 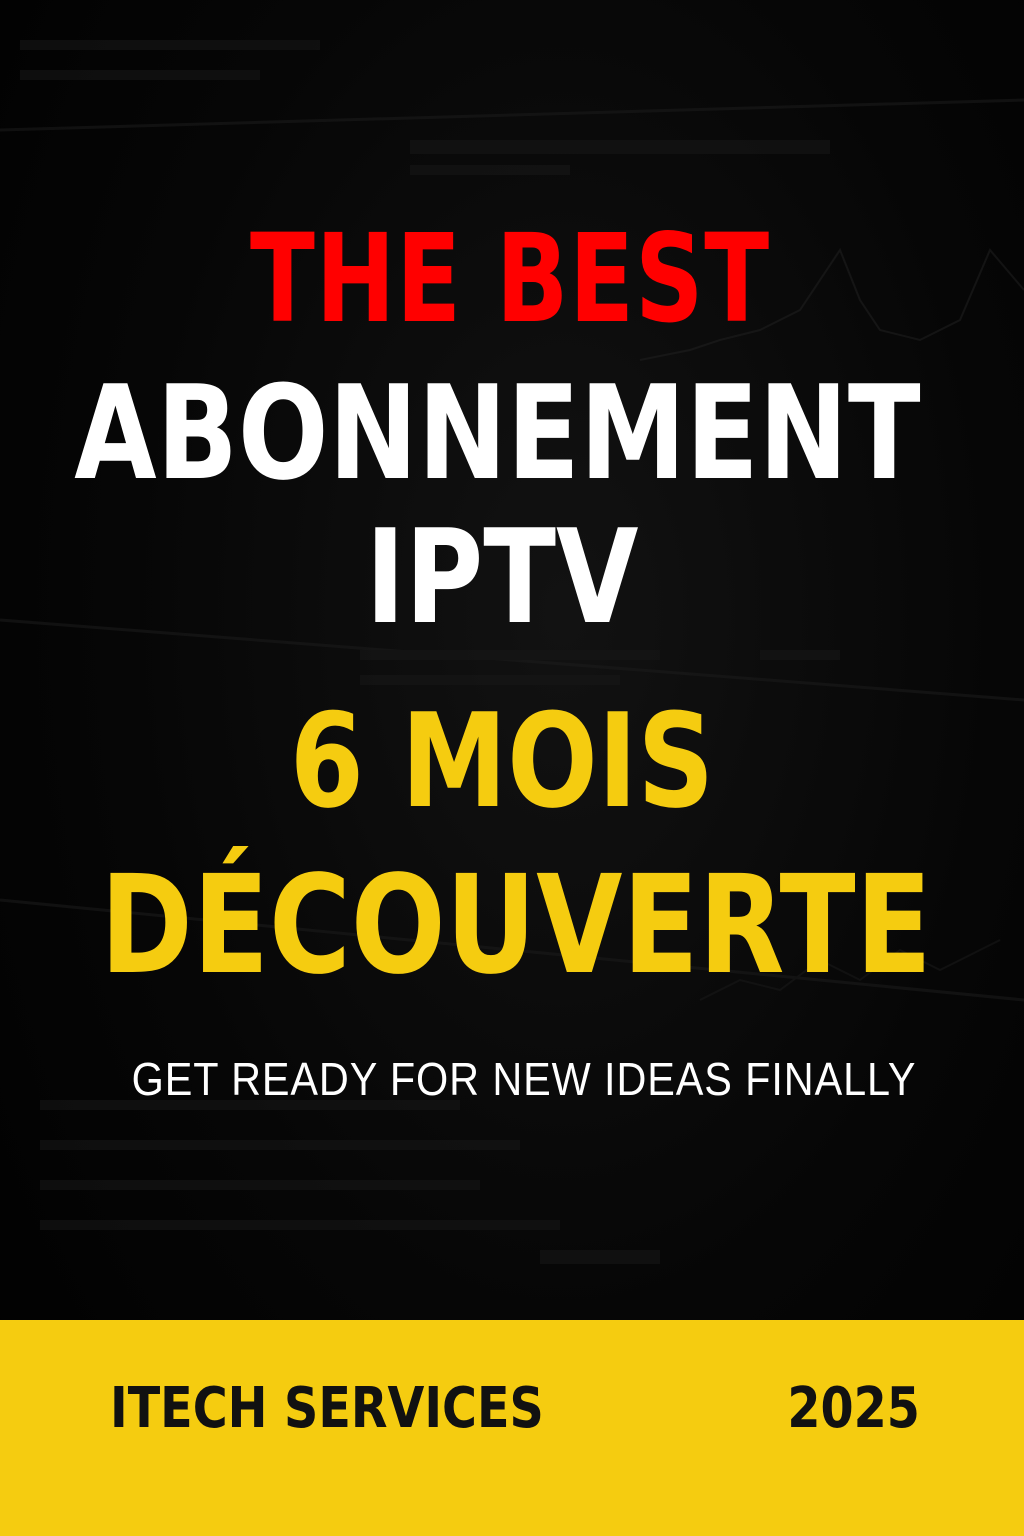 What do you see at coordinates (853, 1408) in the screenshot?
I see `year-label: 2025` at bounding box center [853, 1408].